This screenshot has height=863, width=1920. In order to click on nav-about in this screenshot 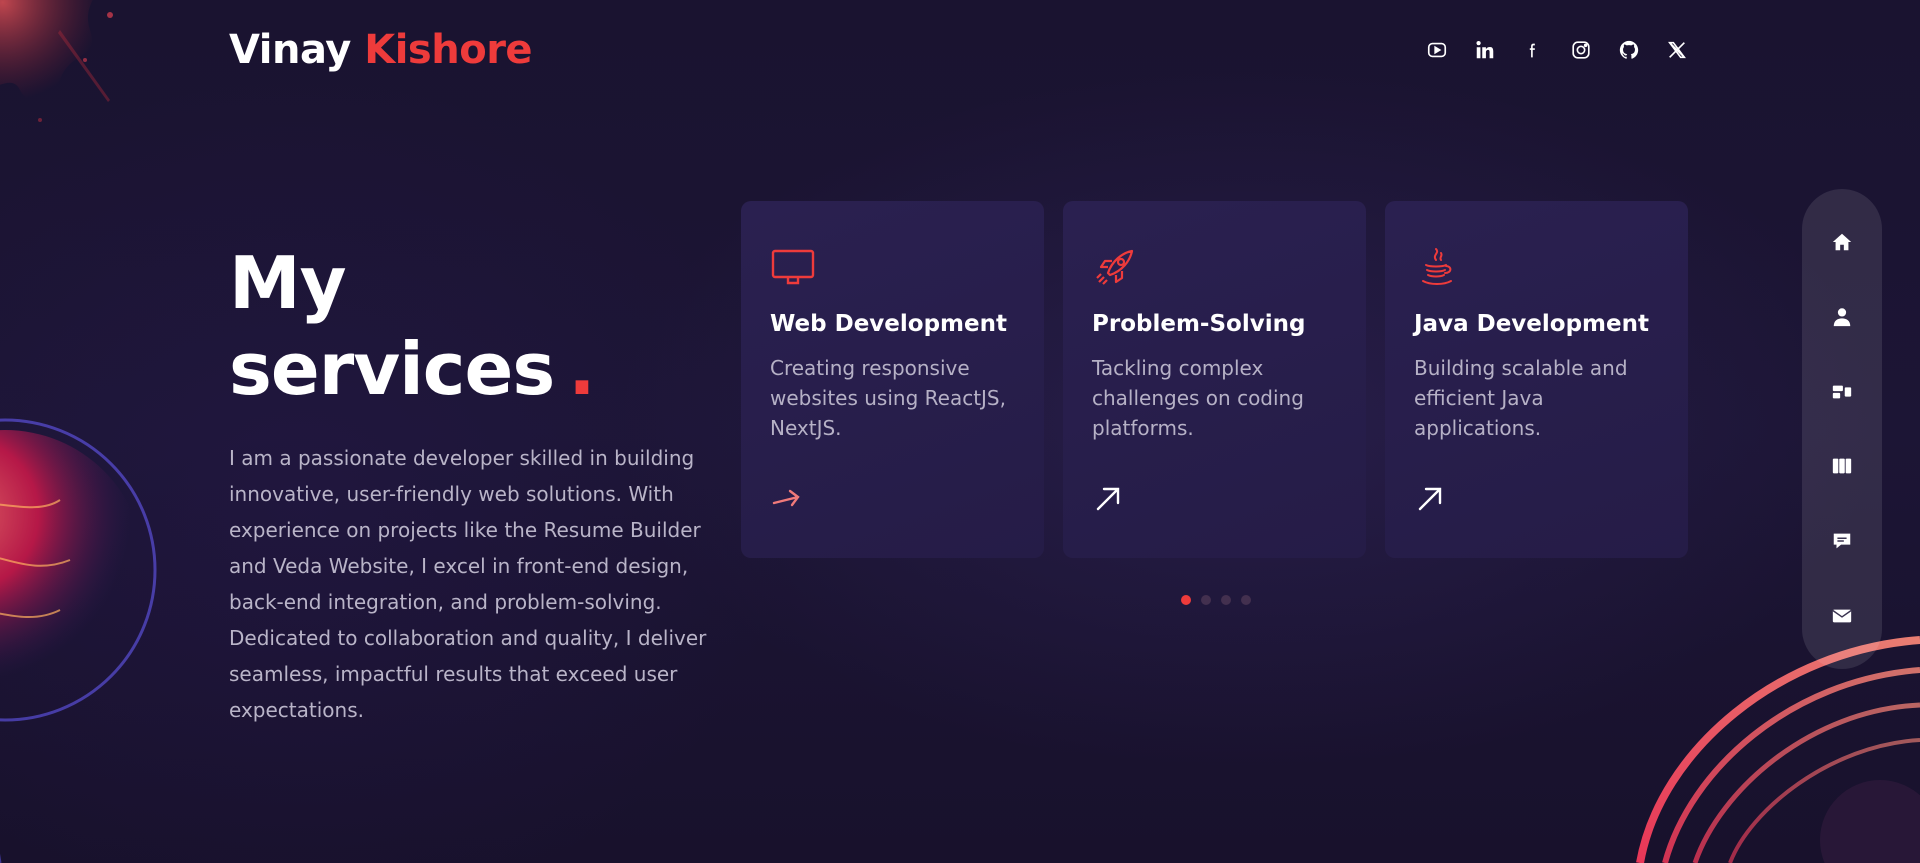, I will do `click(1842, 317)`.